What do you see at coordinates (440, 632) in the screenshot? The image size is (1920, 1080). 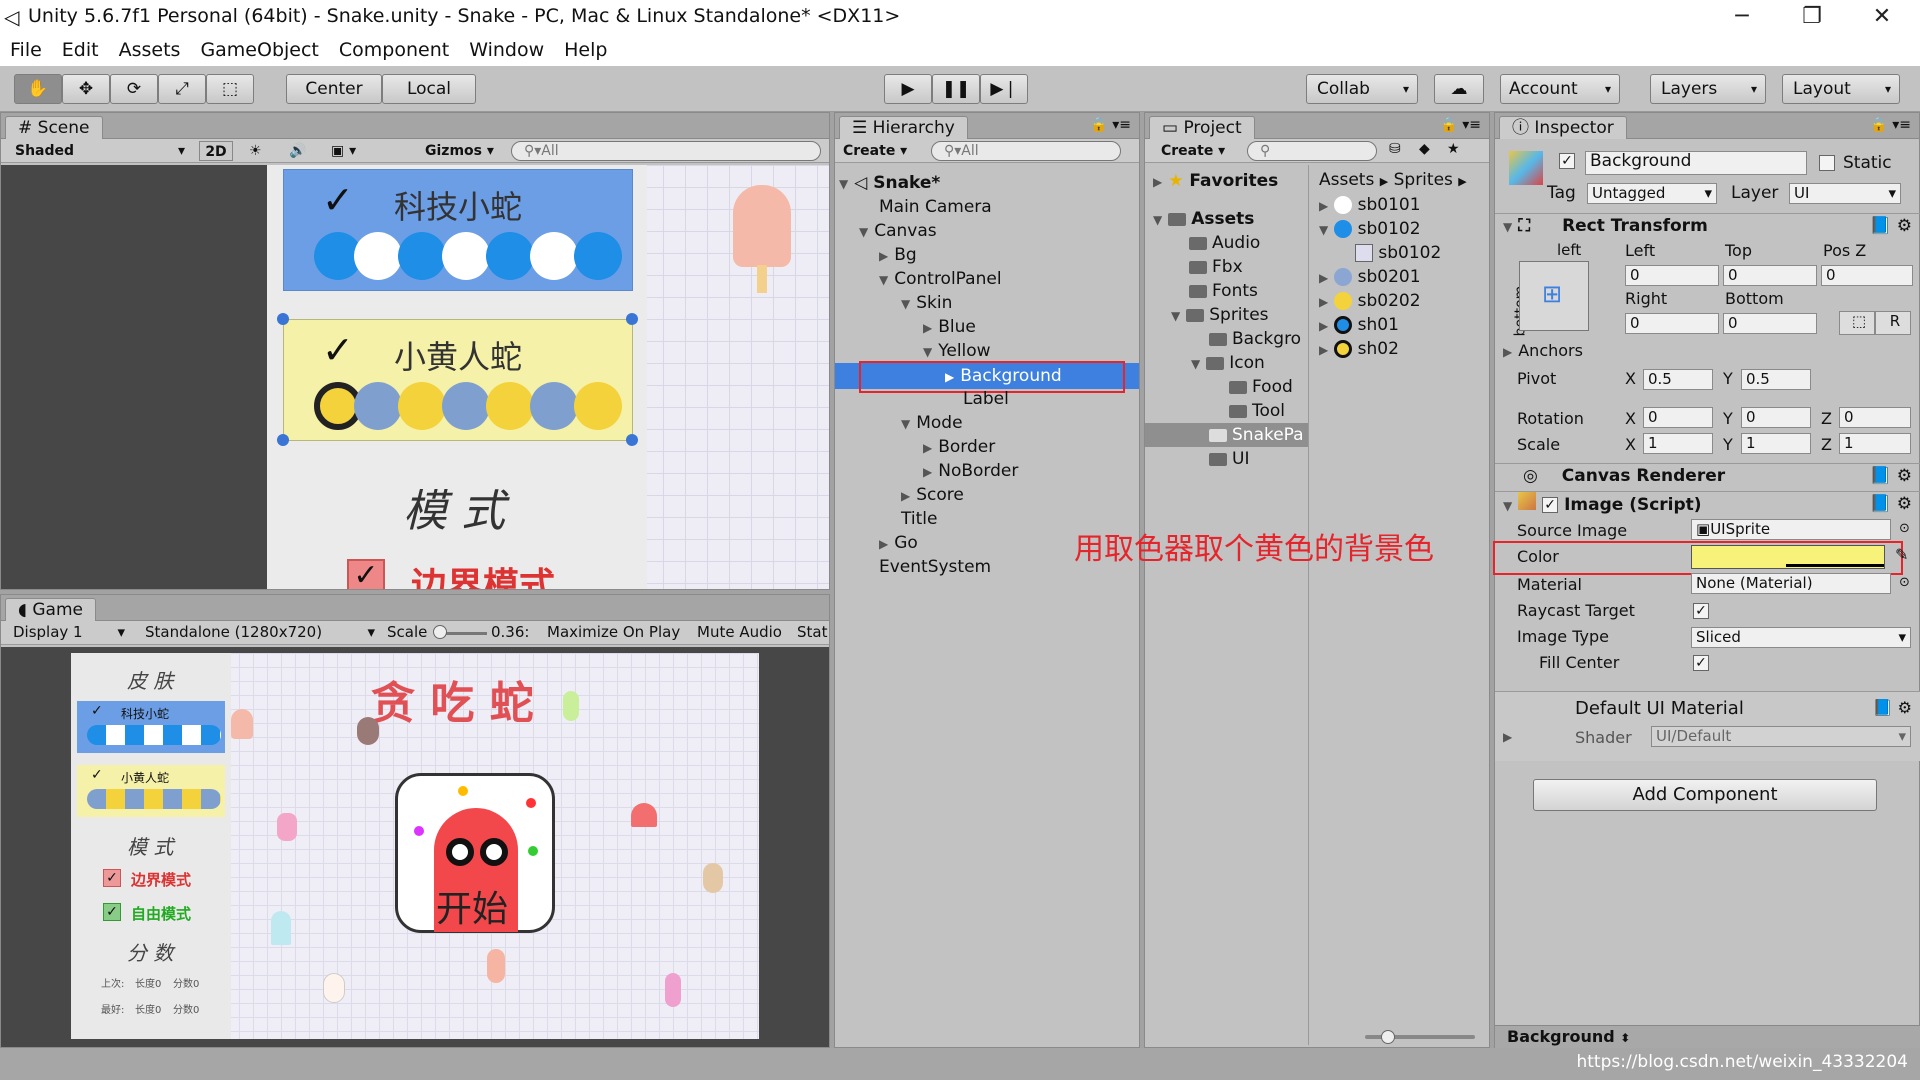 I see `scale-slider-thumb` at bounding box center [440, 632].